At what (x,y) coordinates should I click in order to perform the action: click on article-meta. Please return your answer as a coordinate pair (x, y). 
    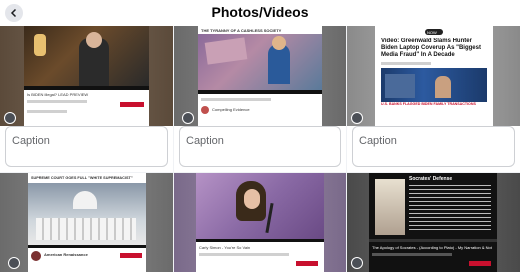
    Looking at the image, I should click on (406, 63).